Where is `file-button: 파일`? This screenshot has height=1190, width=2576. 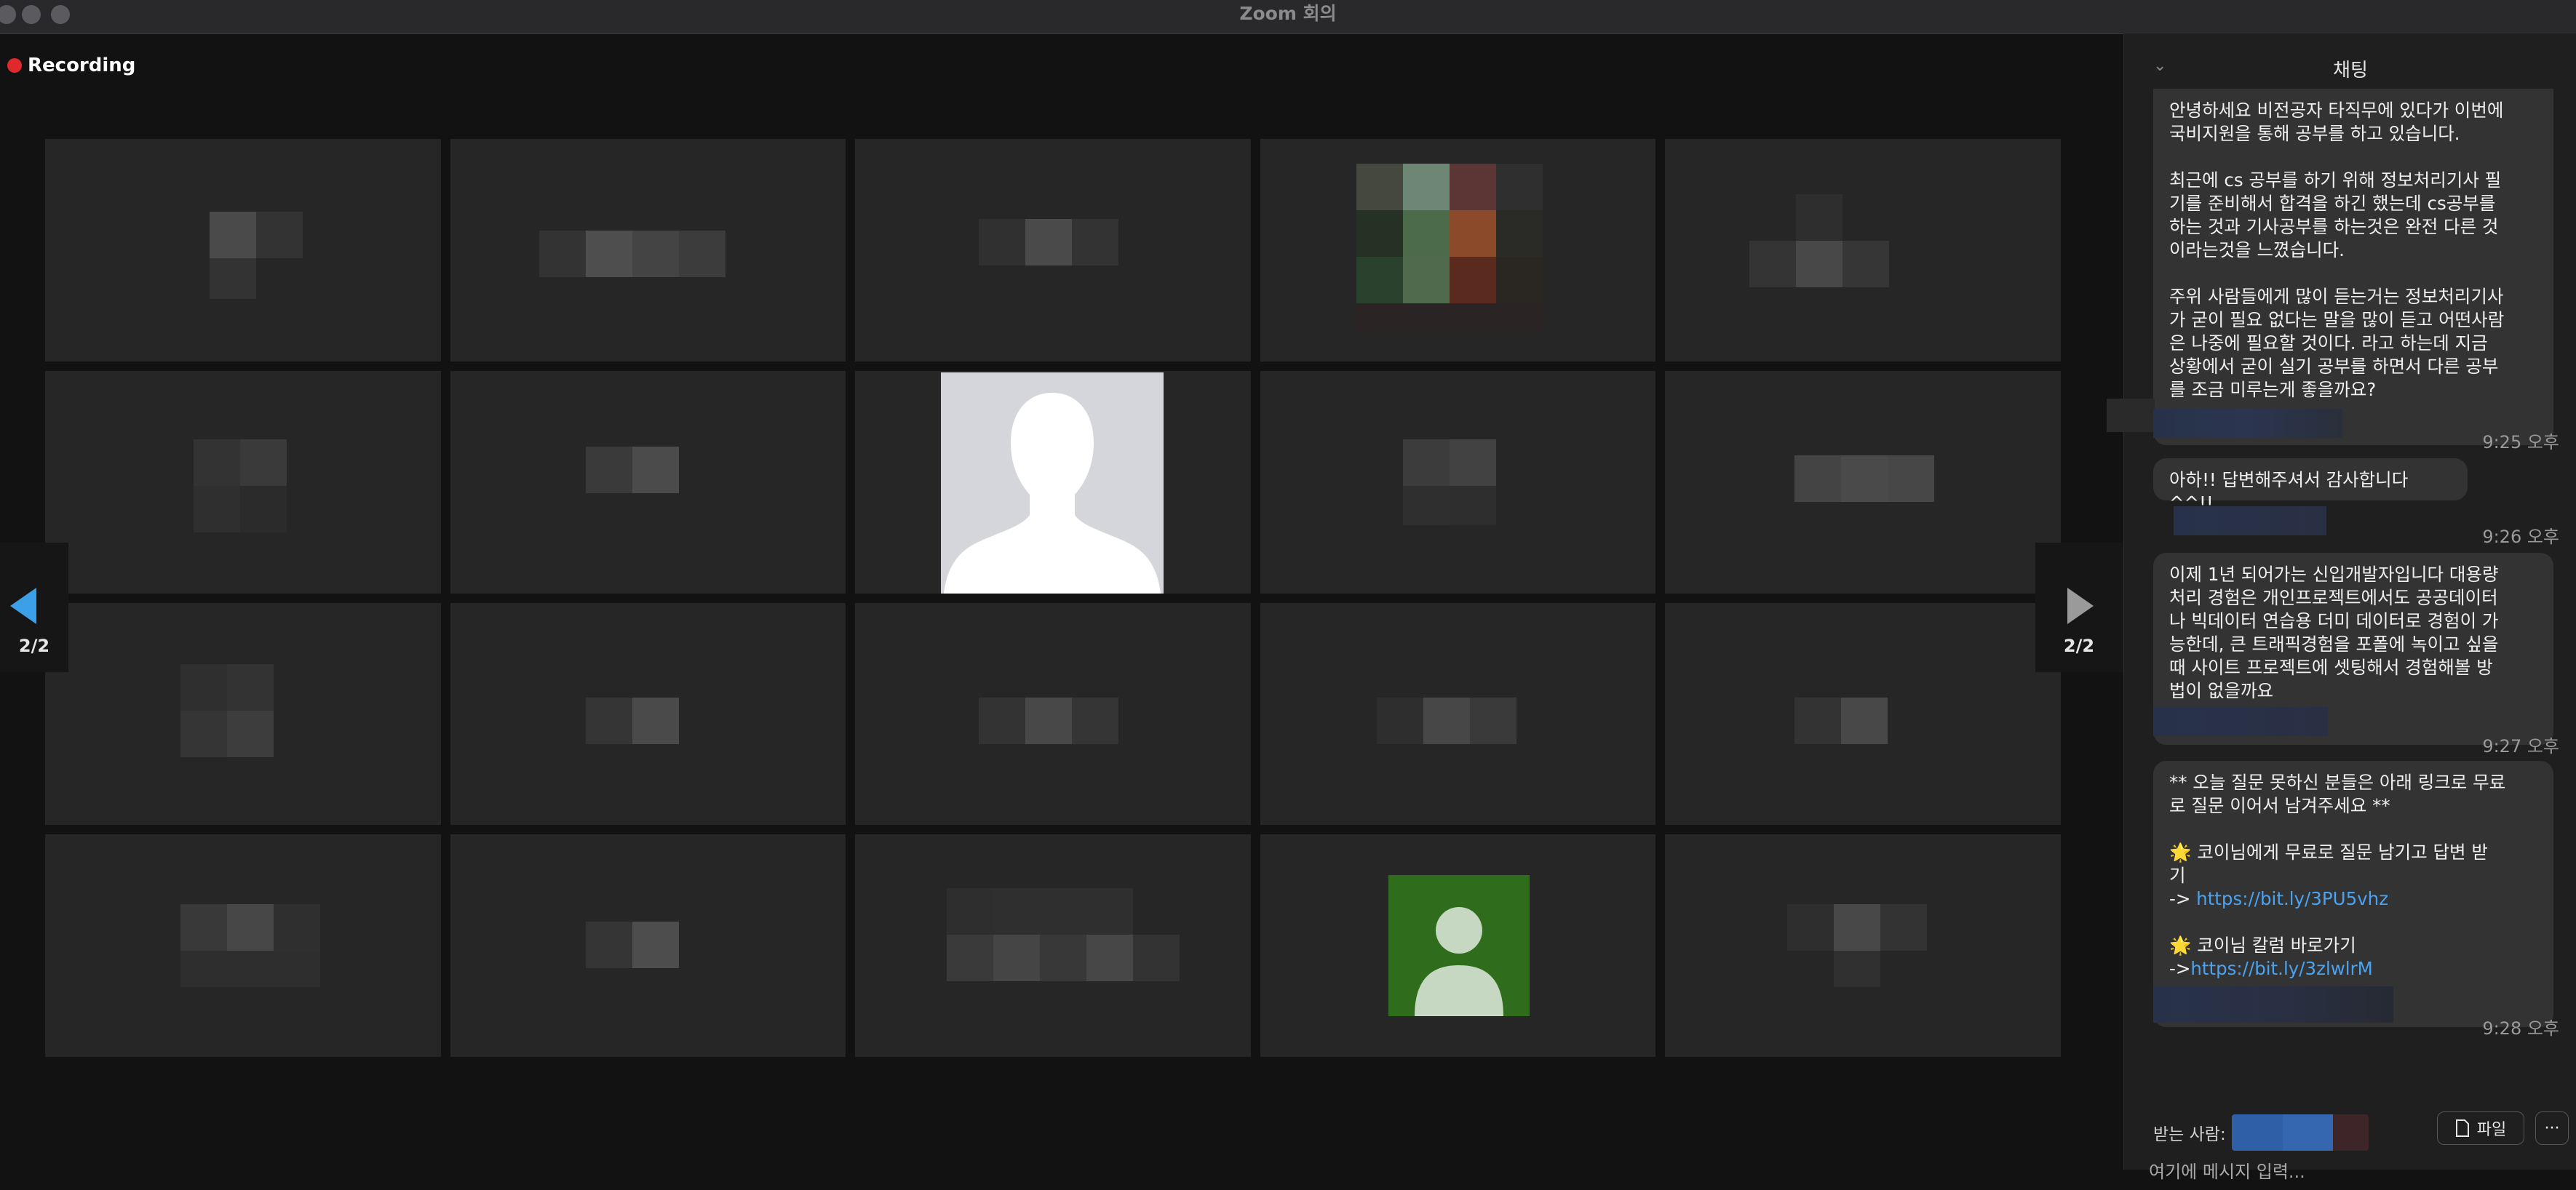 file-button: 파일 is located at coordinates (2480, 1128).